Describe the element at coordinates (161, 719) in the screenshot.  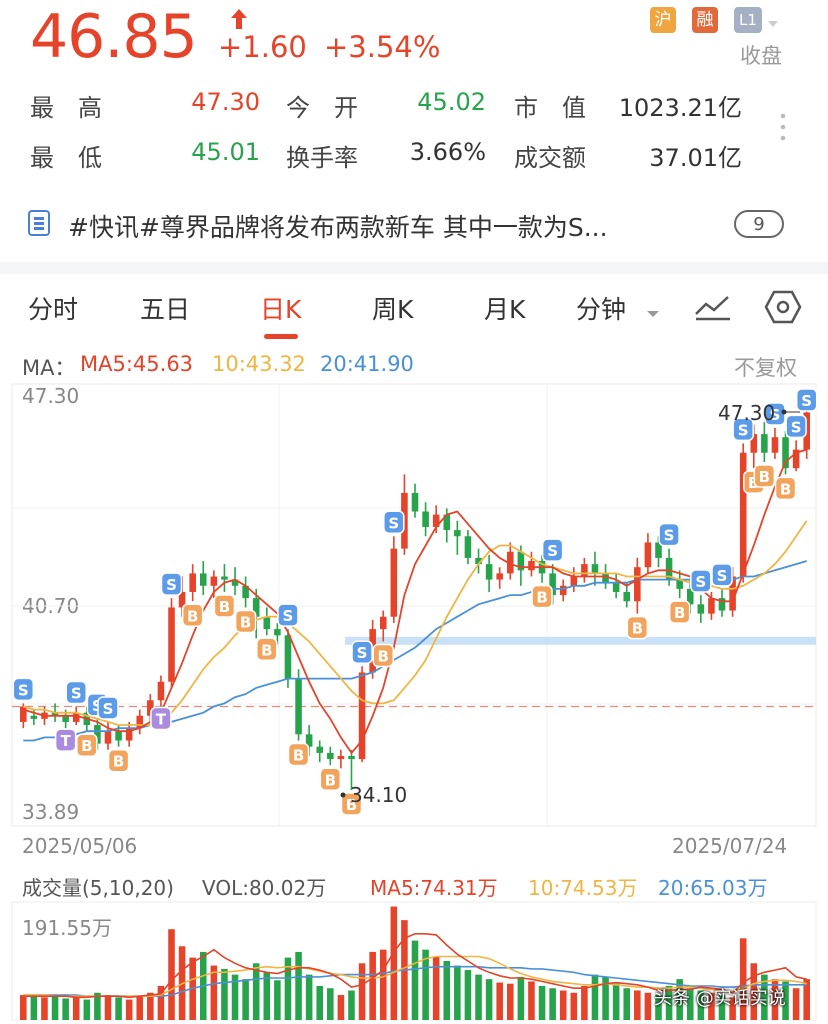
I see `trade-marker-t: T` at that location.